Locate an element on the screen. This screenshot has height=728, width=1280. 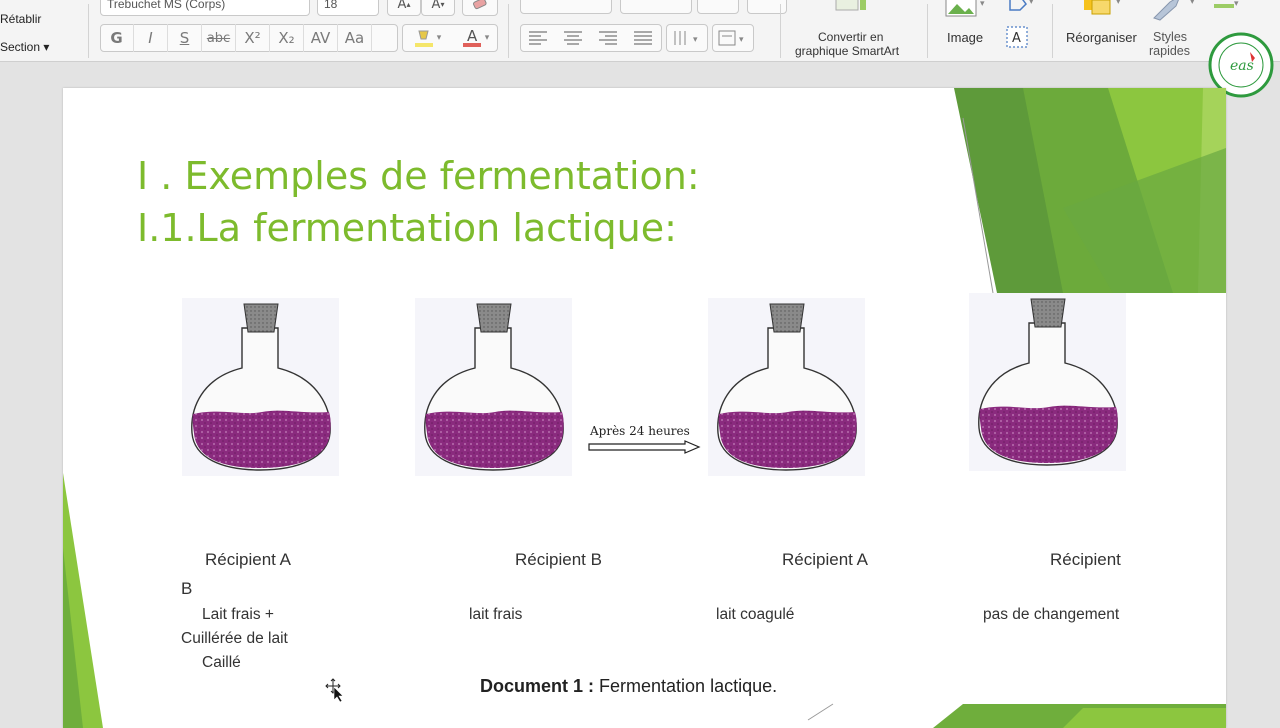
arrow-icon is located at coordinates (644, 447).